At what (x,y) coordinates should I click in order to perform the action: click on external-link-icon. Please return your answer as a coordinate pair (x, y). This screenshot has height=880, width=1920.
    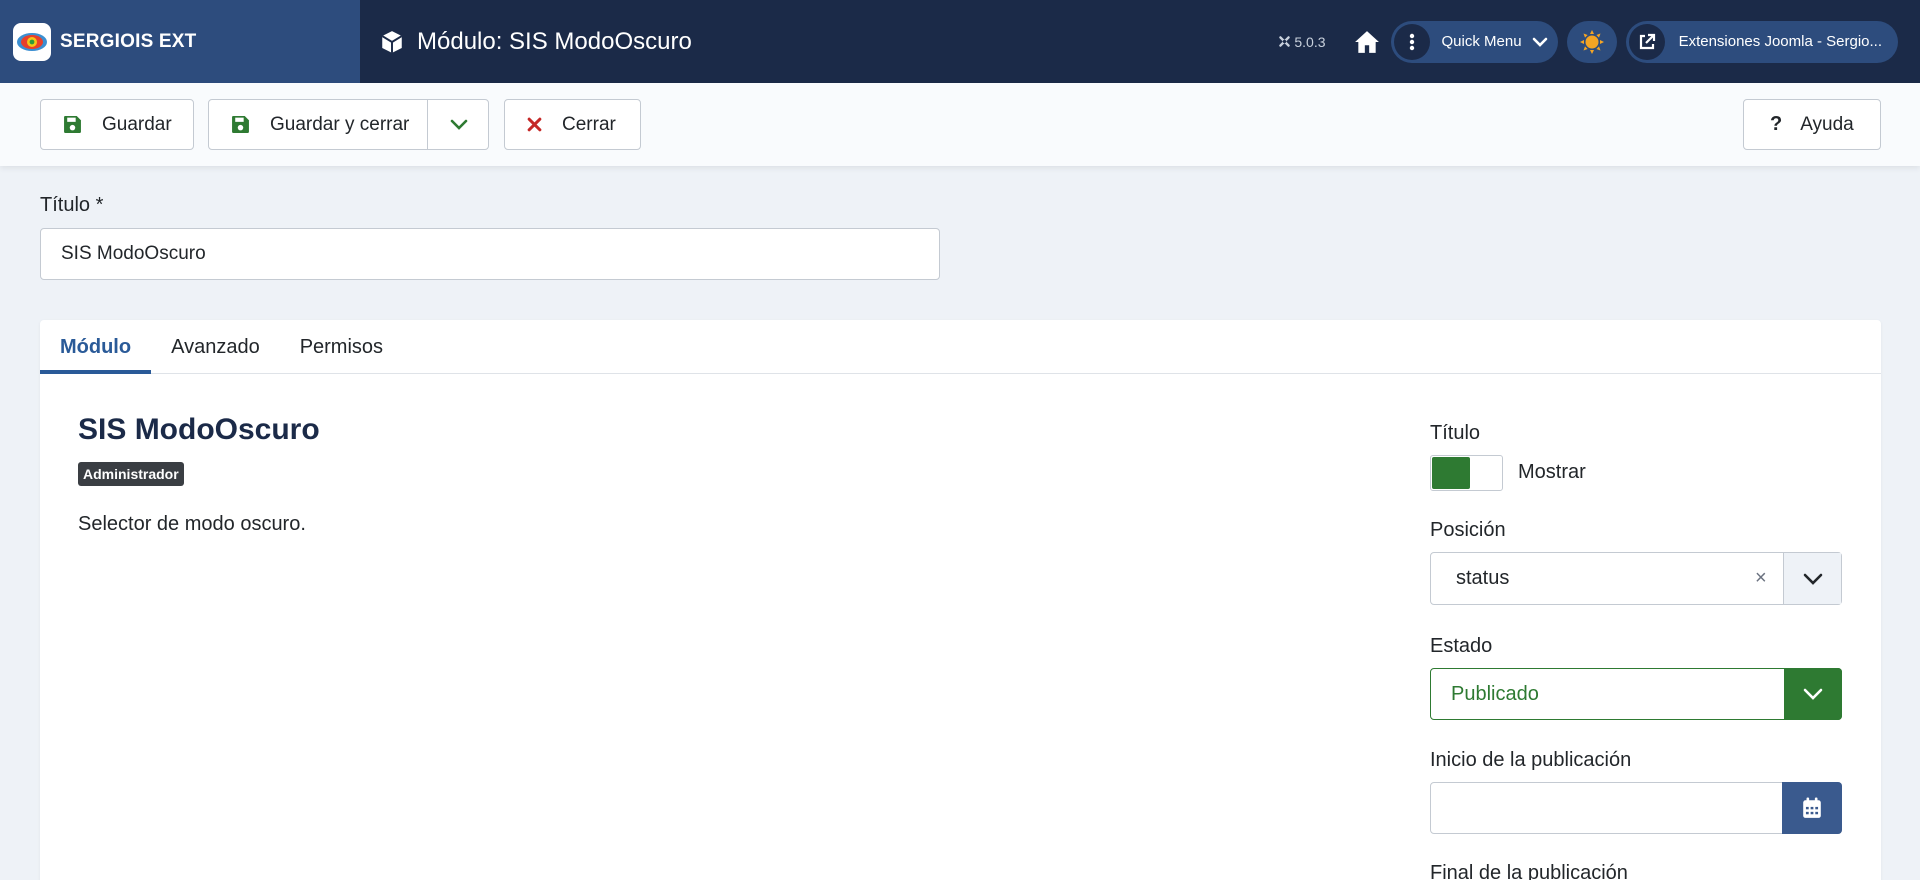
    Looking at the image, I should click on (1646, 41).